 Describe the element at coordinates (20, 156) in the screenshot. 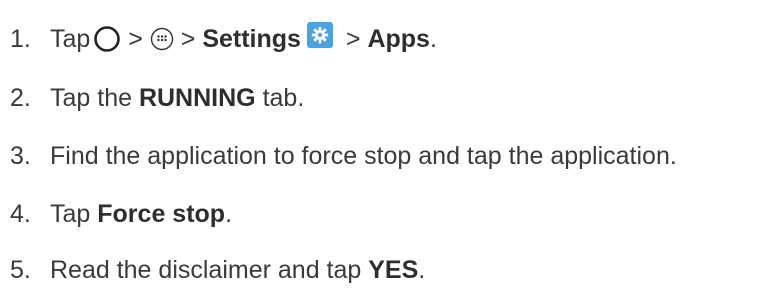

I see `step-number: 3.` at that location.